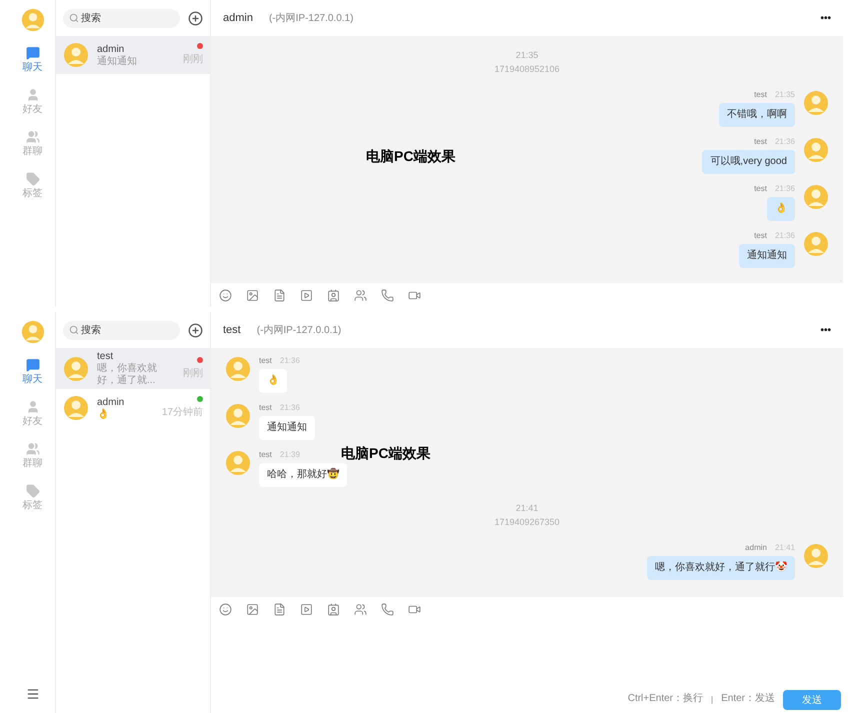 Image resolution: width=848 pixels, height=713 pixels. Describe the element at coordinates (527, 508) in the screenshot. I see `time-divider: 21:41` at that location.